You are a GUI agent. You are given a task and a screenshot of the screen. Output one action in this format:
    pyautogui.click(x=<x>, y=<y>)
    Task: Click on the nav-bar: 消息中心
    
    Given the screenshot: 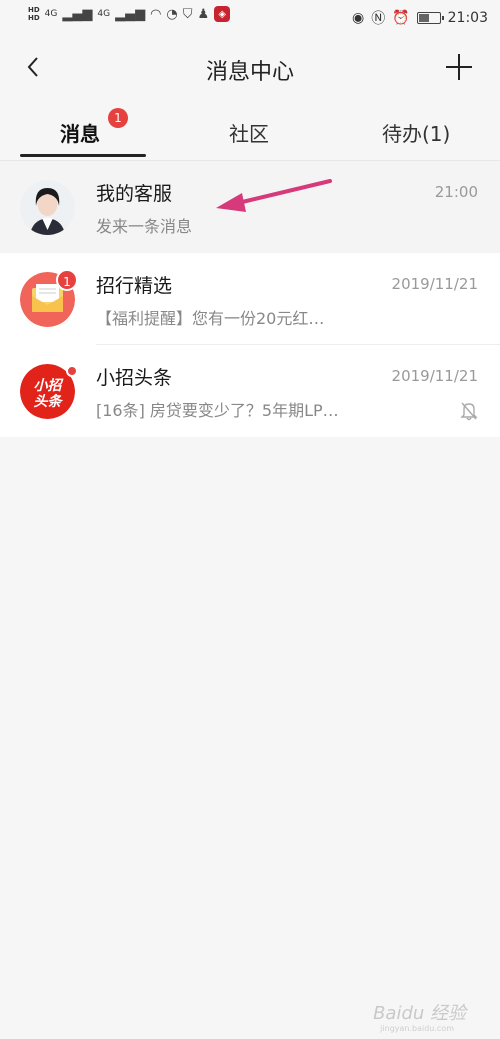 What is the action you would take?
    pyautogui.click(x=250, y=68)
    